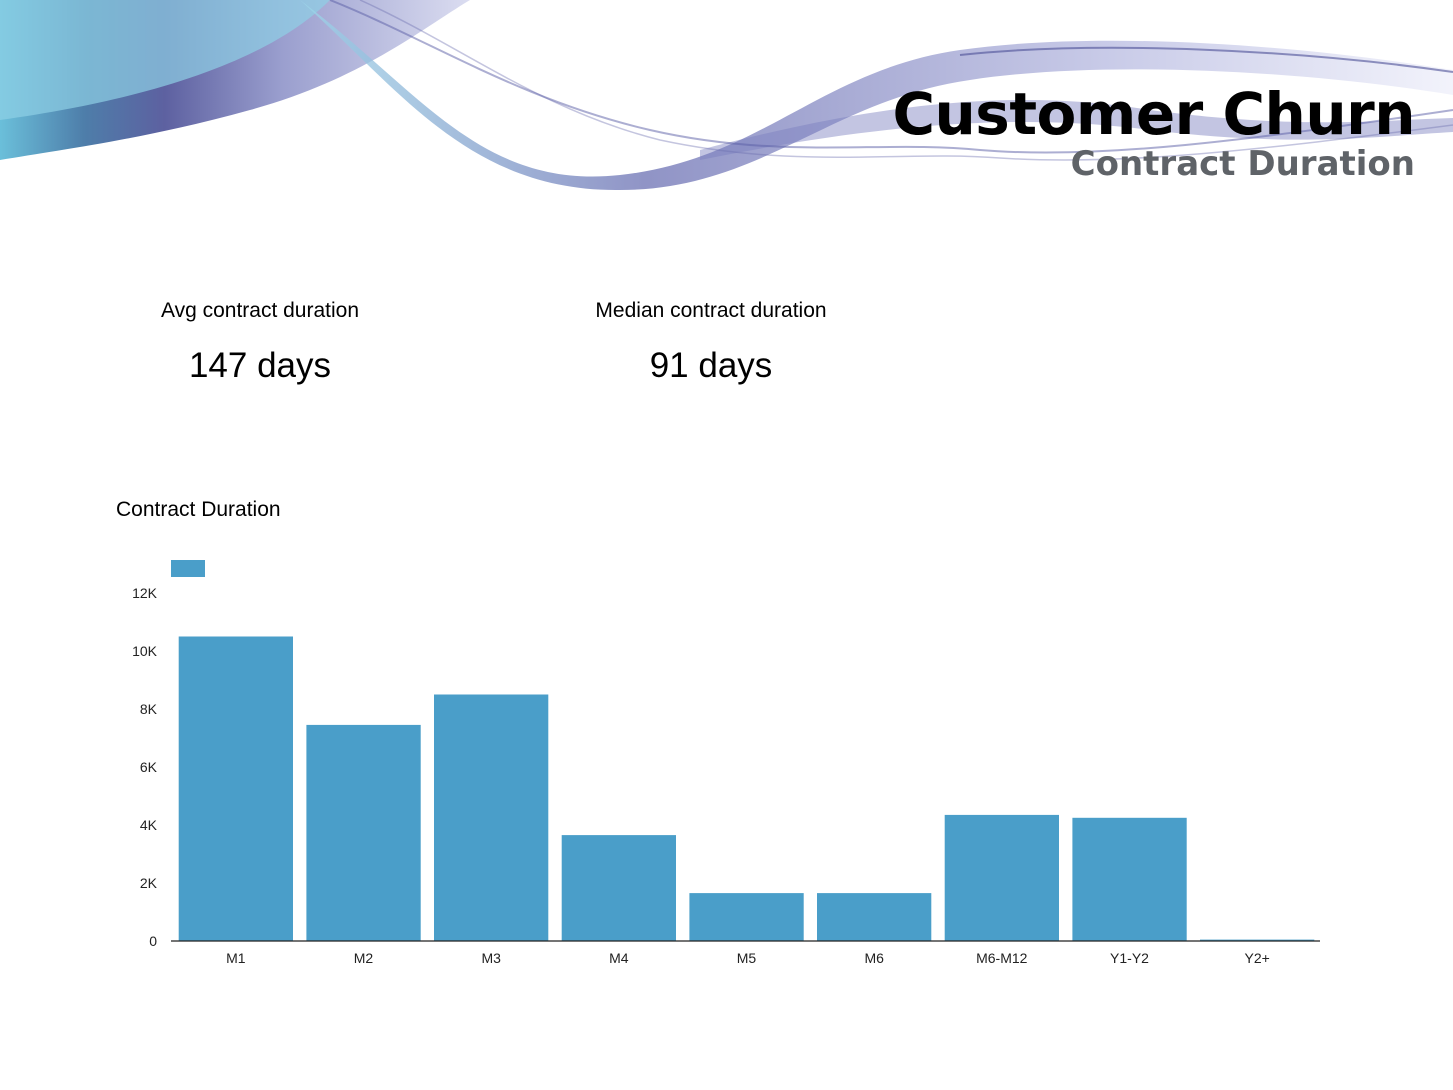 The height and width of the screenshot is (1090, 1453). What do you see at coordinates (363, 832) in the screenshot?
I see `bar-m2` at bounding box center [363, 832].